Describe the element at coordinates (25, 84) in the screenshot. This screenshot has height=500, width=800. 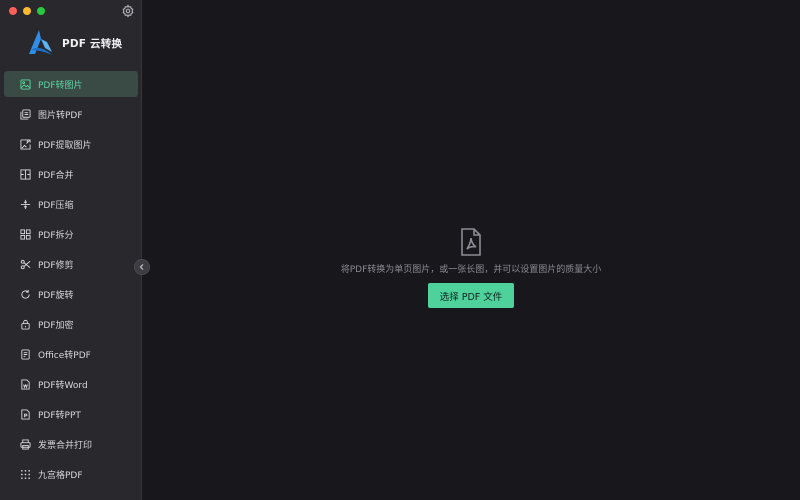
I see `pdf-to-image-icon` at that location.